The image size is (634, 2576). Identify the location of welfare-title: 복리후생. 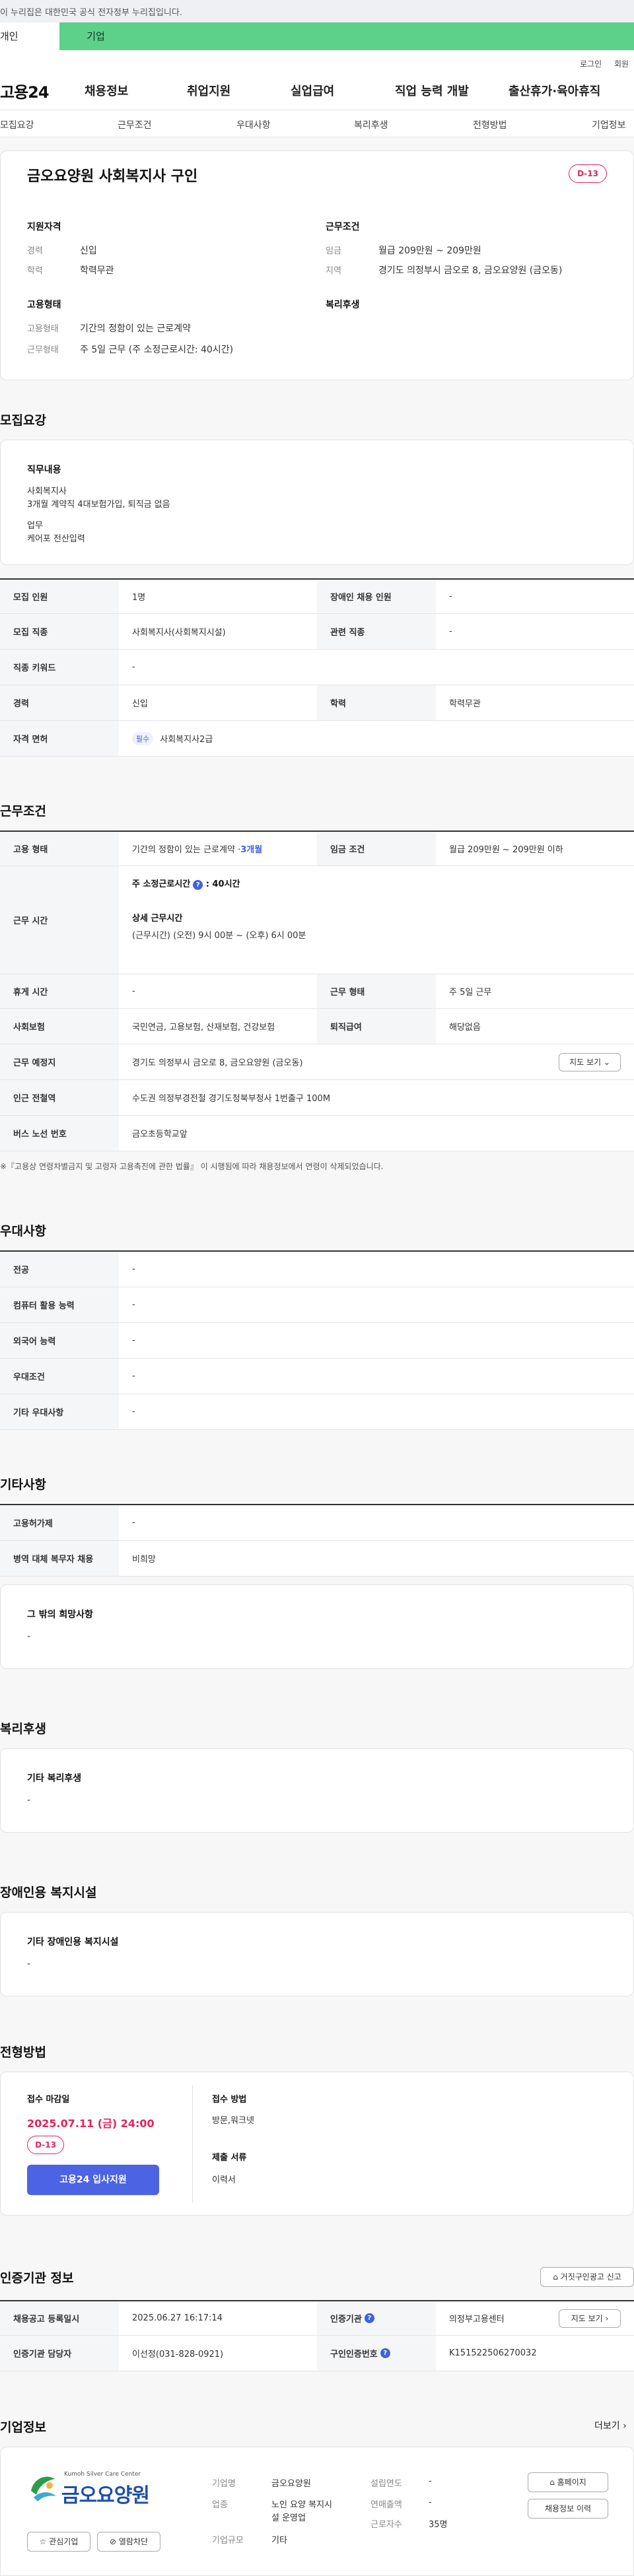
(23, 1729).